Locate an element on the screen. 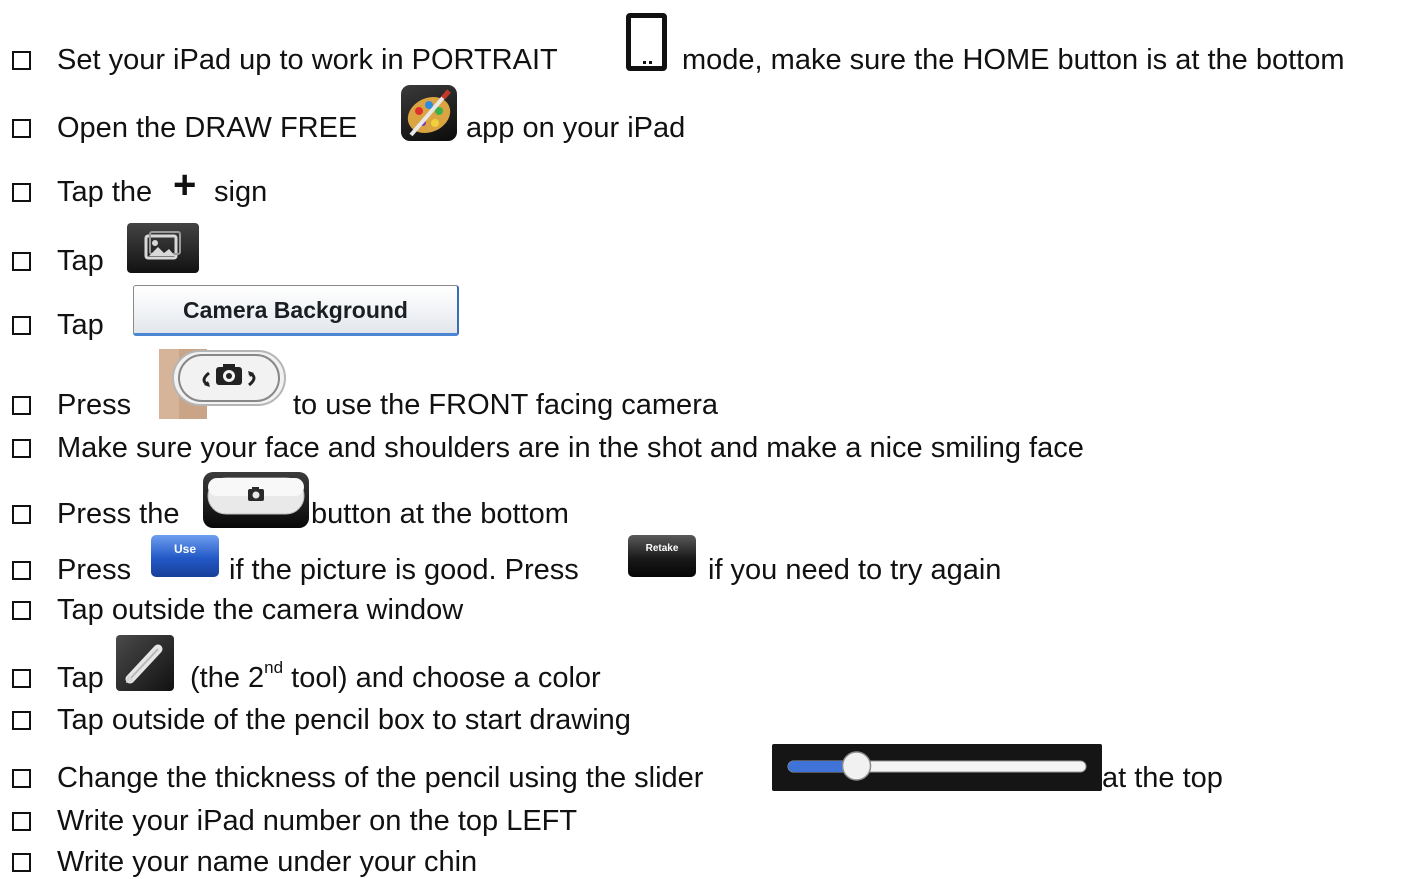 Image resolution: width=1418 pixels, height=879 pixels. step-text: Tap outside the camera window is located at coordinates (260, 610).